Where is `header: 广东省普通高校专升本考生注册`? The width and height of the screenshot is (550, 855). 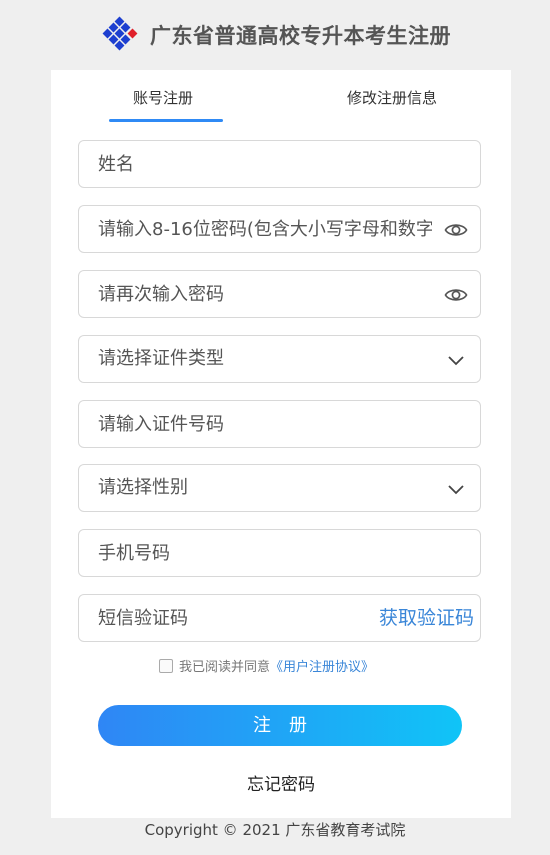
header: 广东省普通高校专升本考生注册 is located at coordinates (275, 35).